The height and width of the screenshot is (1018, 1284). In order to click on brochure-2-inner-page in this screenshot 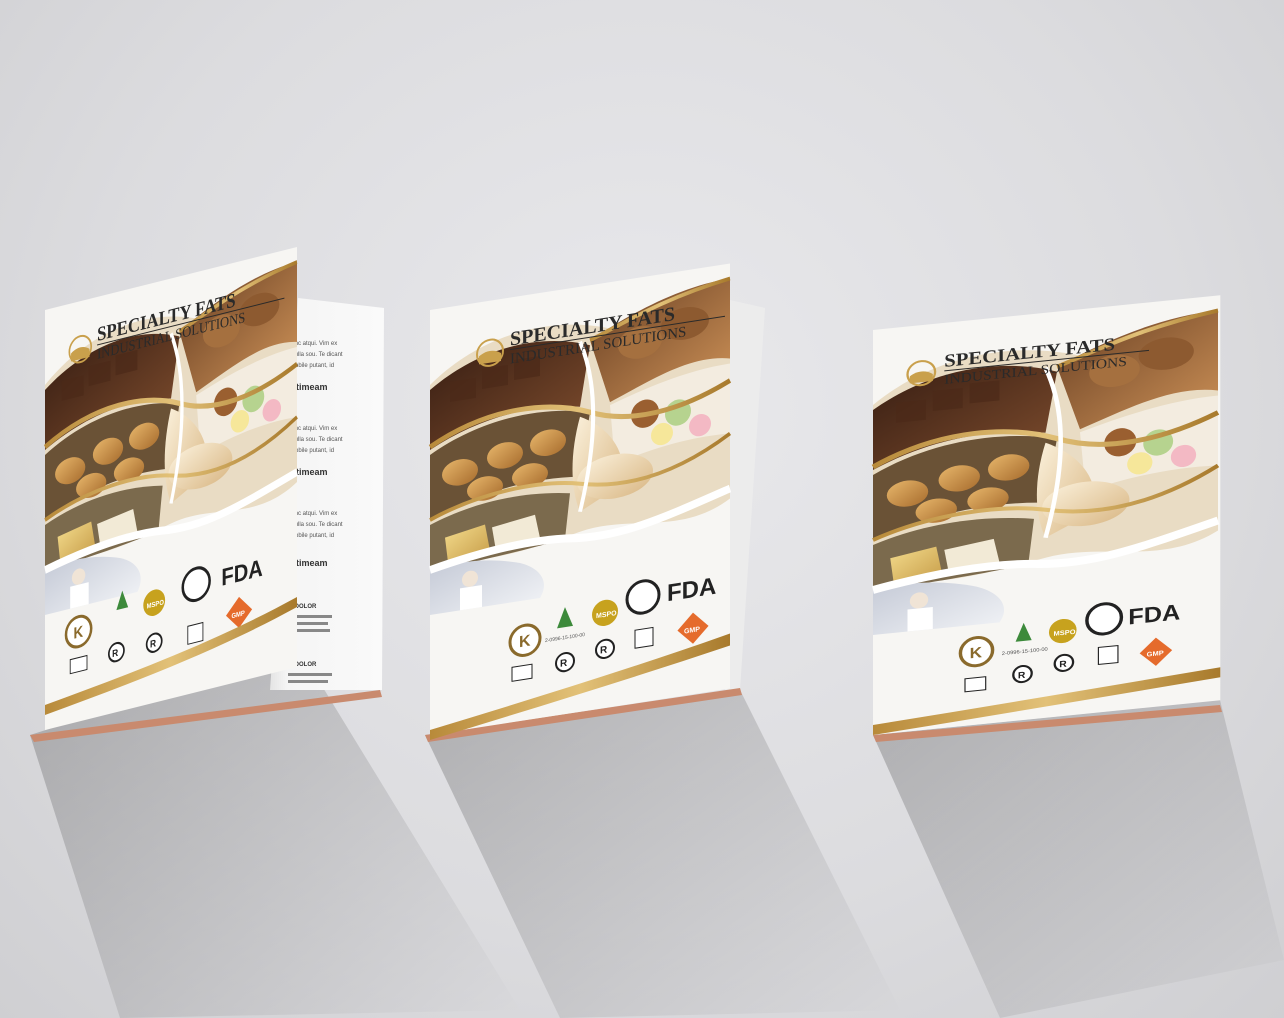, I will do `click(745, 495)`.